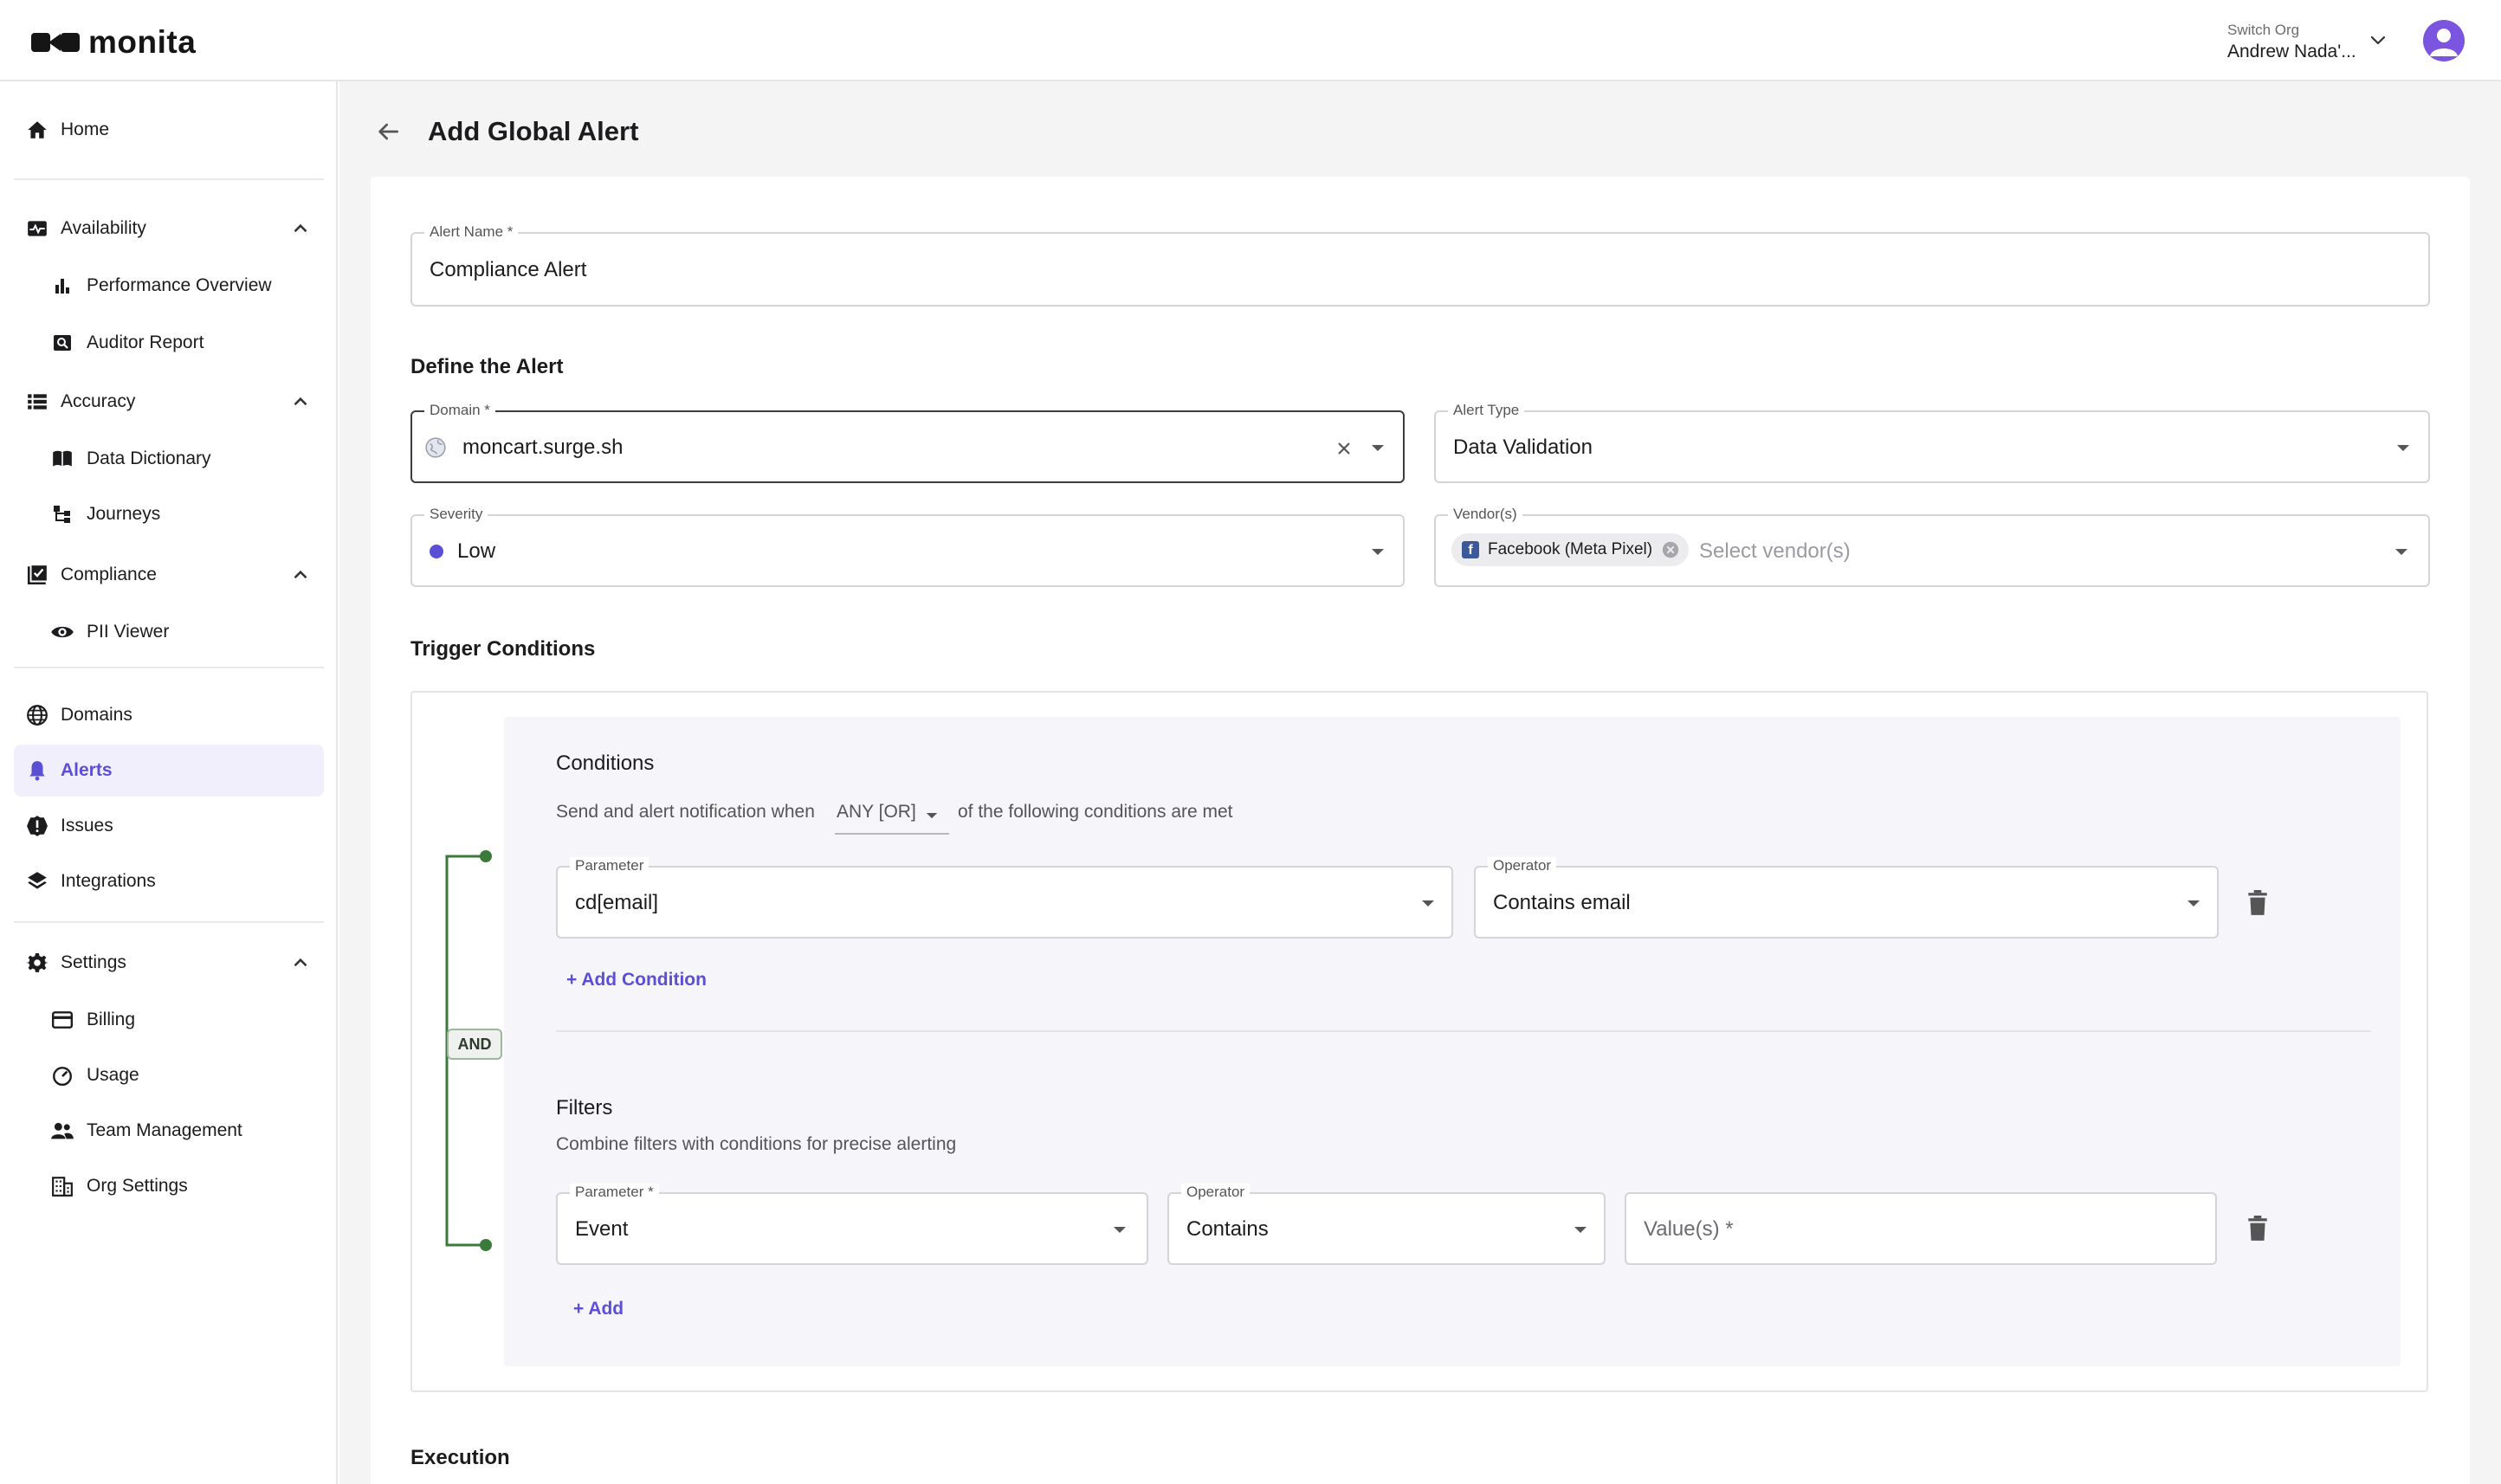  What do you see at coordinates (103, 228) in the screenshot?
I see `sidebar-item-label: Availability` at bounding box center [103, 228].